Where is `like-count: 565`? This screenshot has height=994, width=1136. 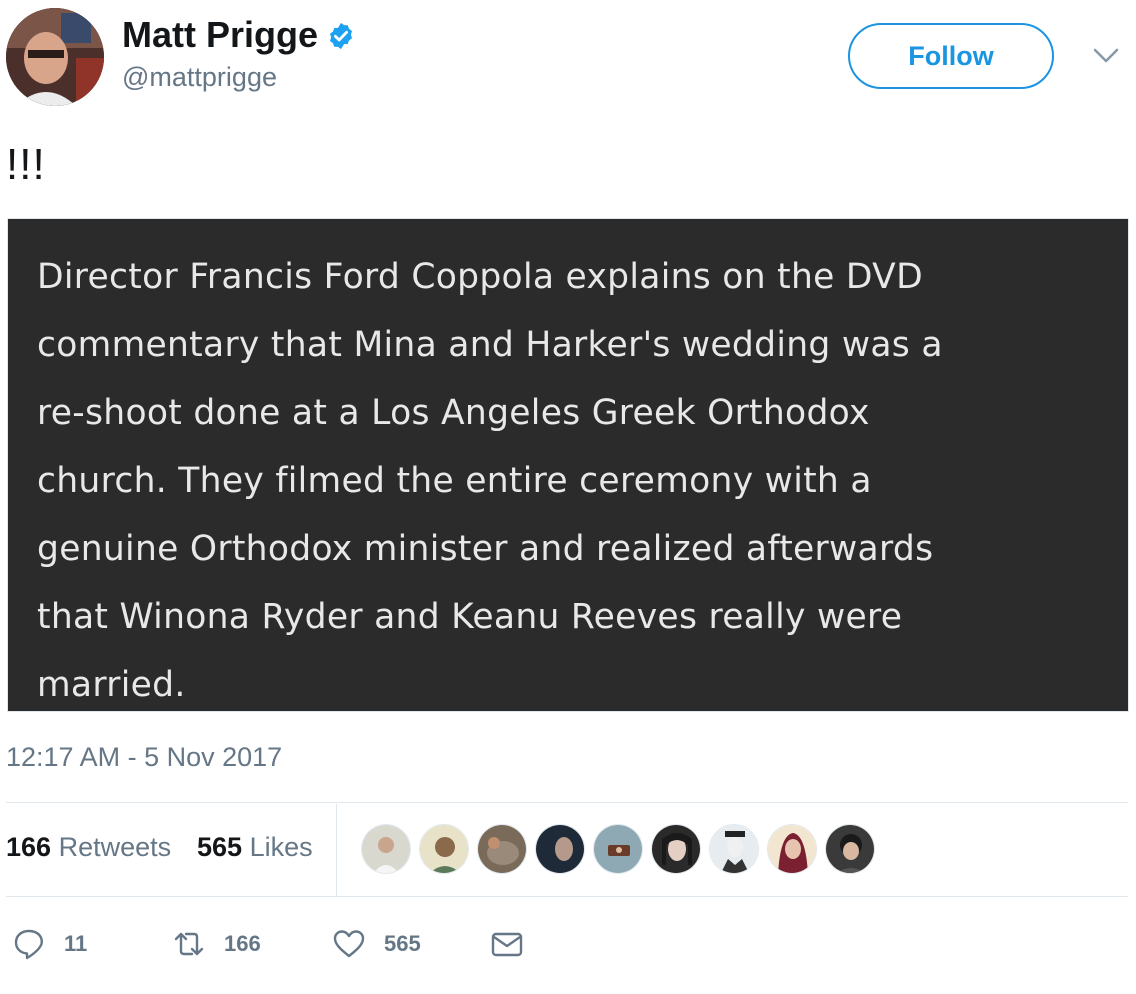
like-count: 565 is located at coordinates (402, 943).